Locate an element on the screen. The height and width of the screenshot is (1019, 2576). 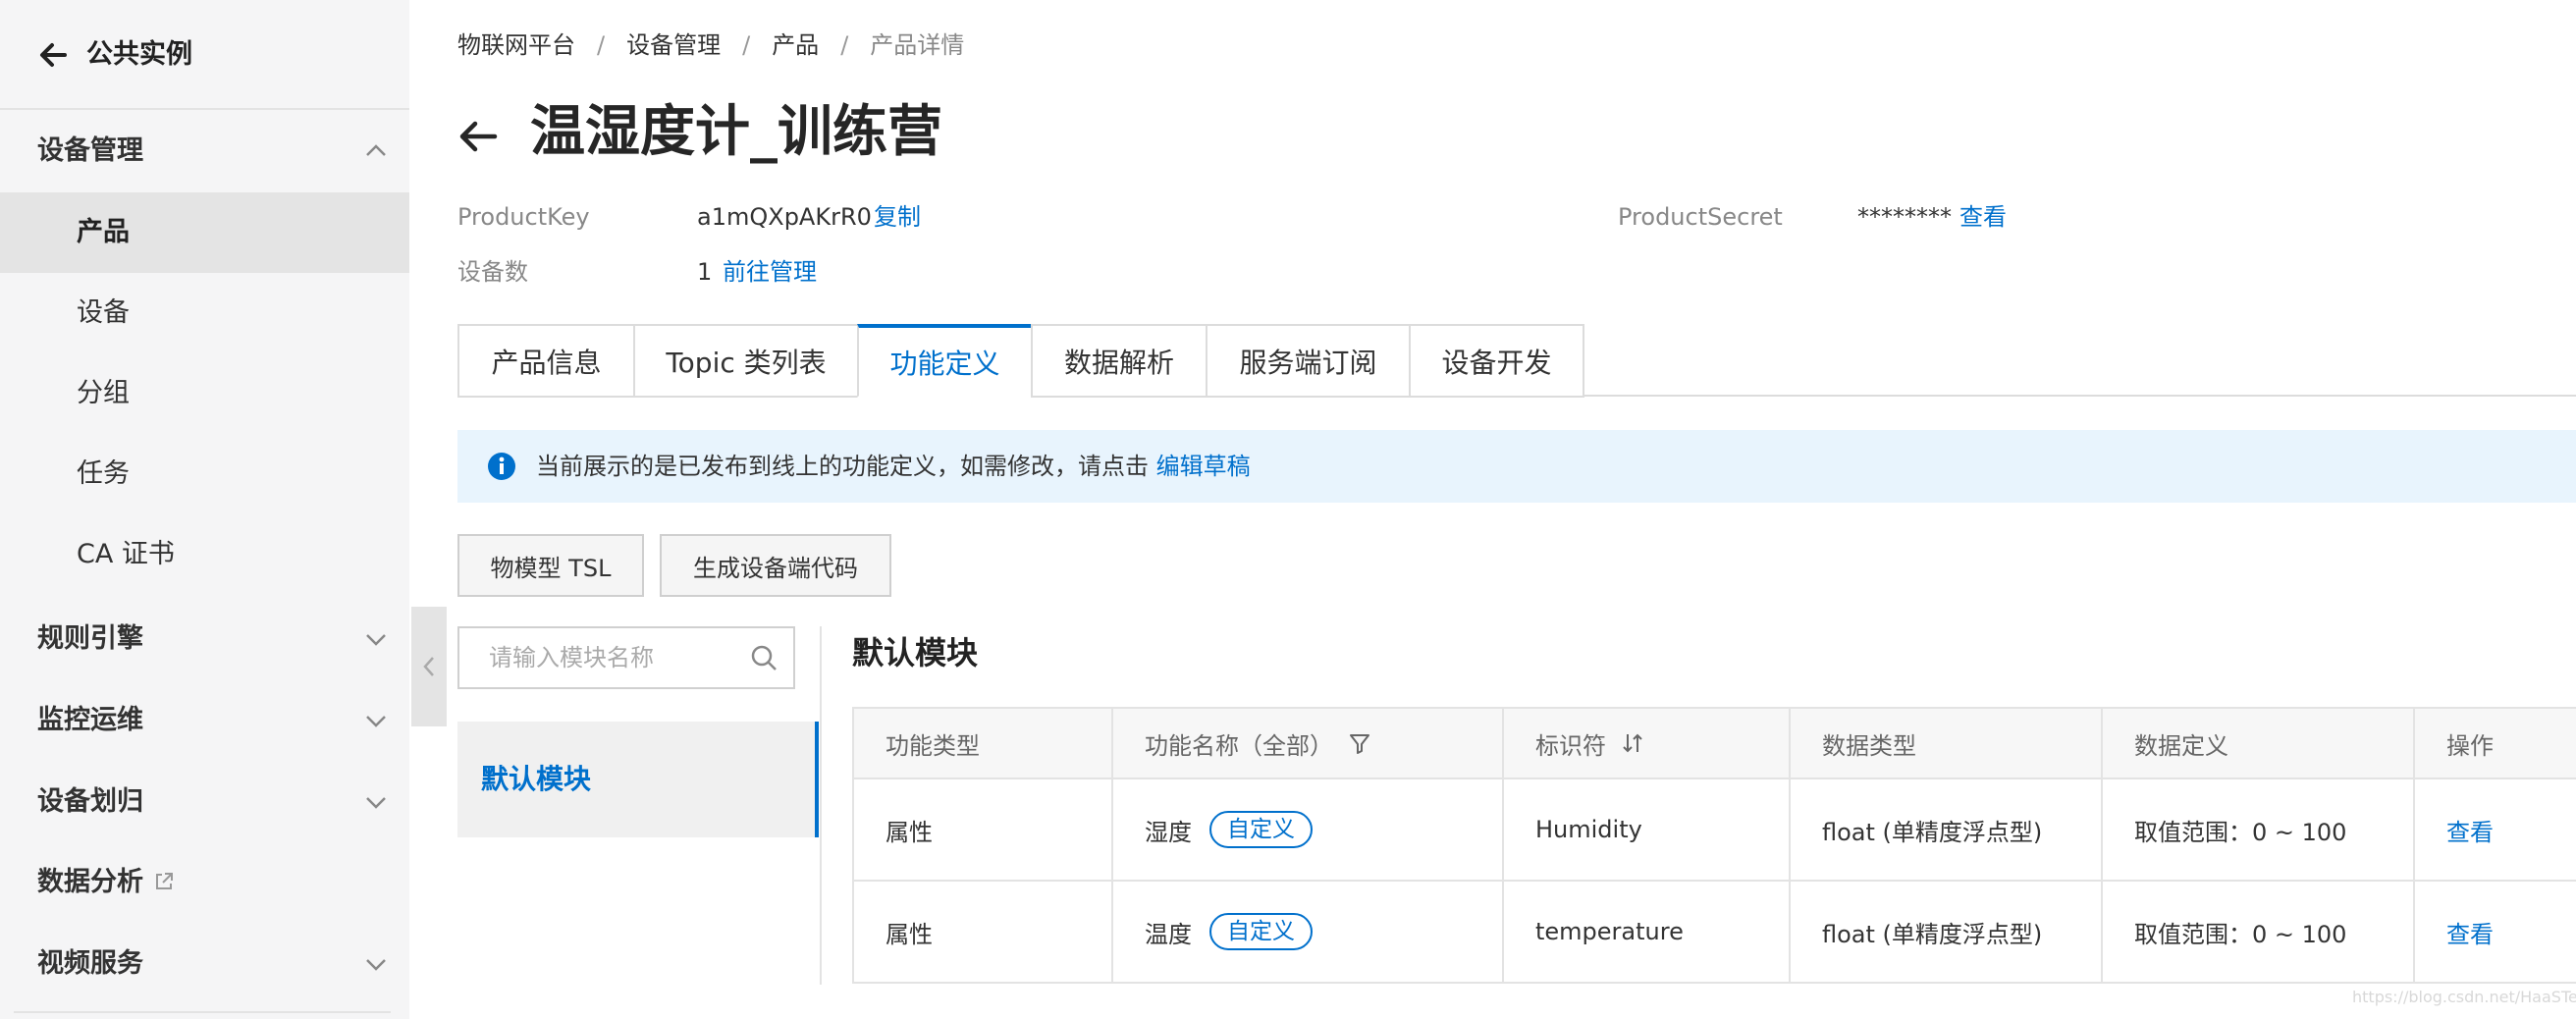
button-label: 生成设备端代码 is located at coordinates (775, 568).